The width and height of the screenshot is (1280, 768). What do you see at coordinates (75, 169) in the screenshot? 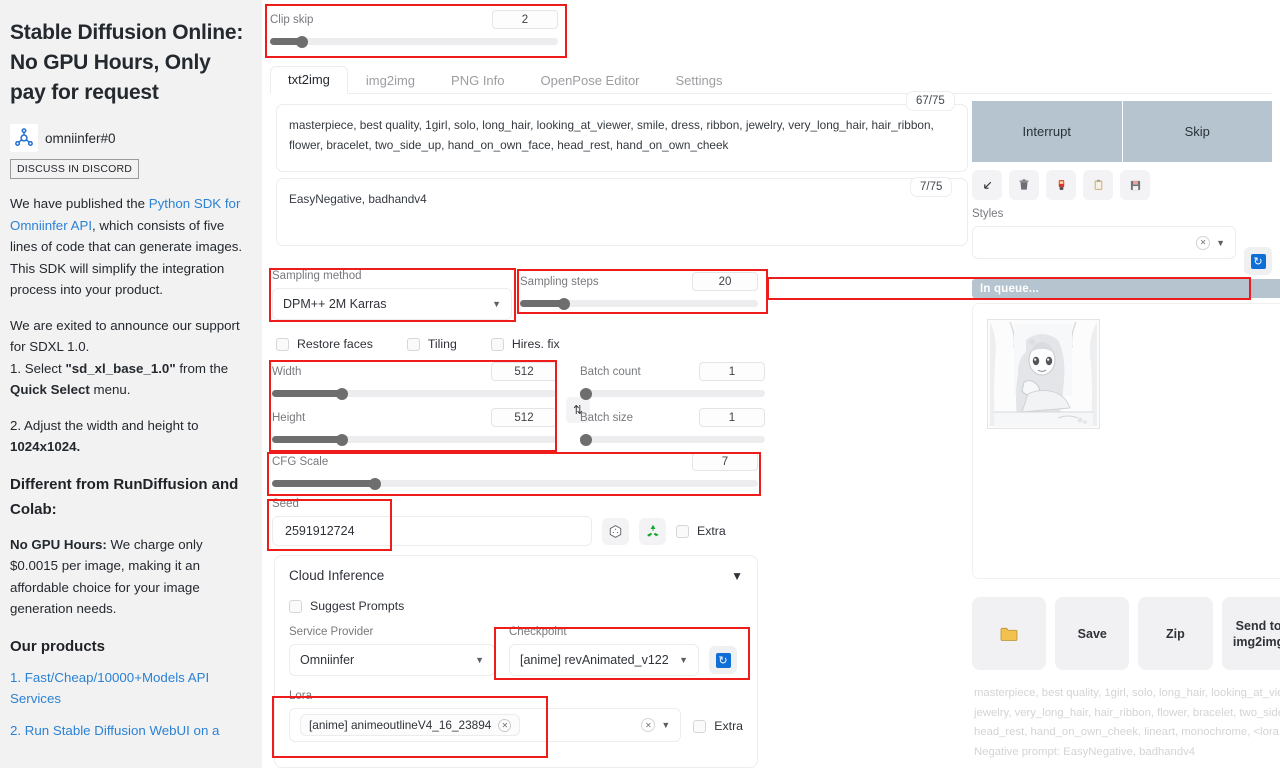
I see `discuss-in-discord-button: DISCUSS IN DISCORD` at bounding box center [75, 169].